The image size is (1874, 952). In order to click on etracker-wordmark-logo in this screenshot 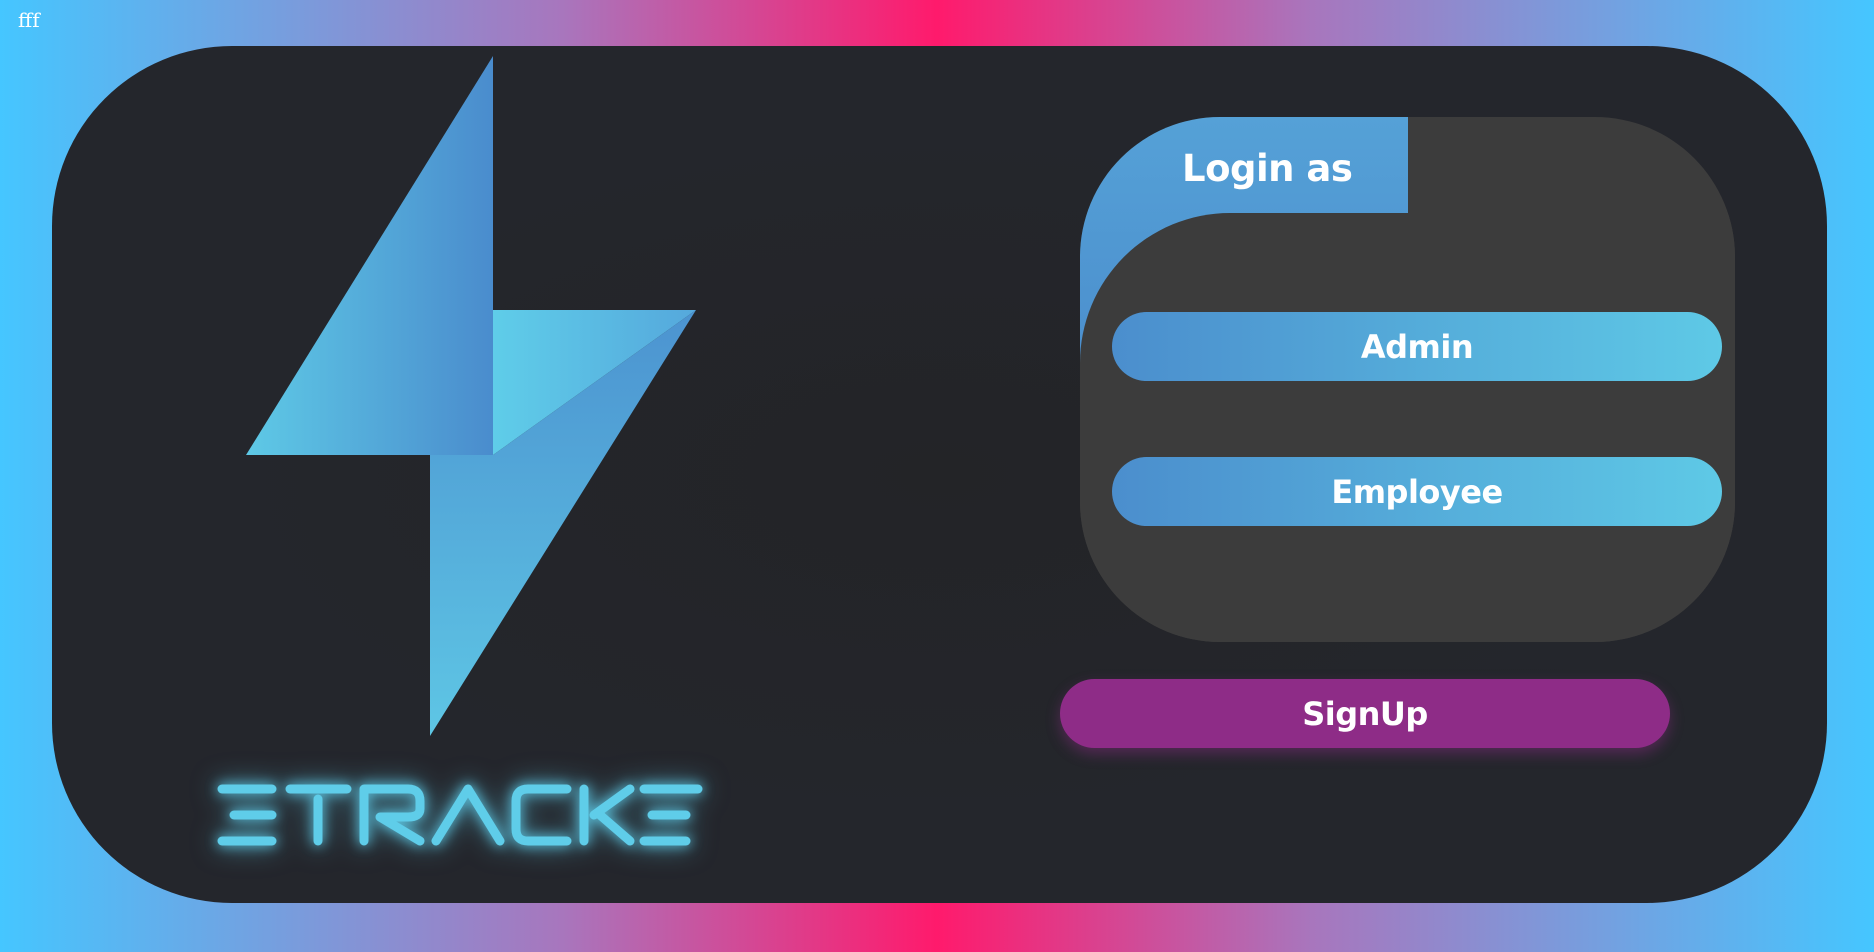, I will do `click(460, 815)`.